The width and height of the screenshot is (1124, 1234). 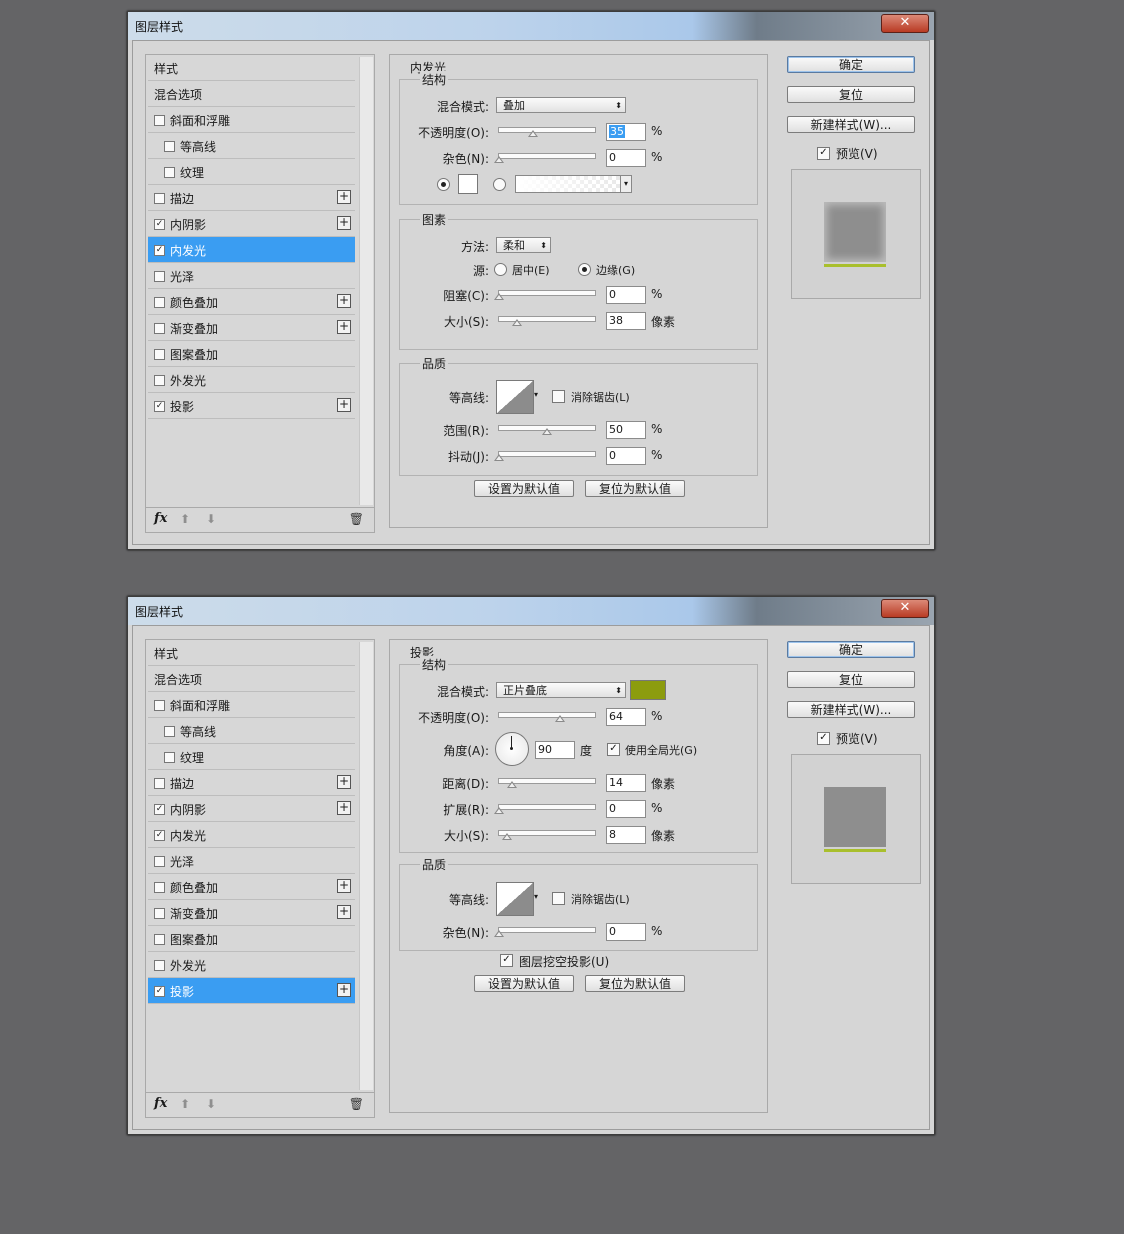 What do you see at coordinates (571, 184) in the screenshot?
I see `gradient-picker` at bounding box center [571, 184].